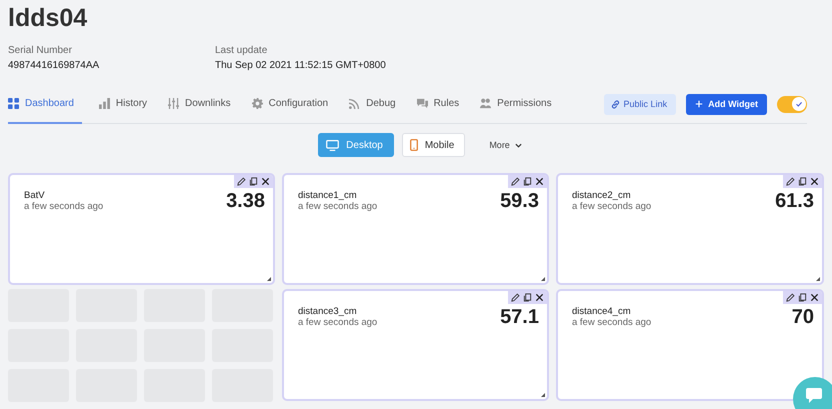  What do you see at coordinates (799, 104) in the screenshot?
I see `check-icon` at bounding box center [799, 104].